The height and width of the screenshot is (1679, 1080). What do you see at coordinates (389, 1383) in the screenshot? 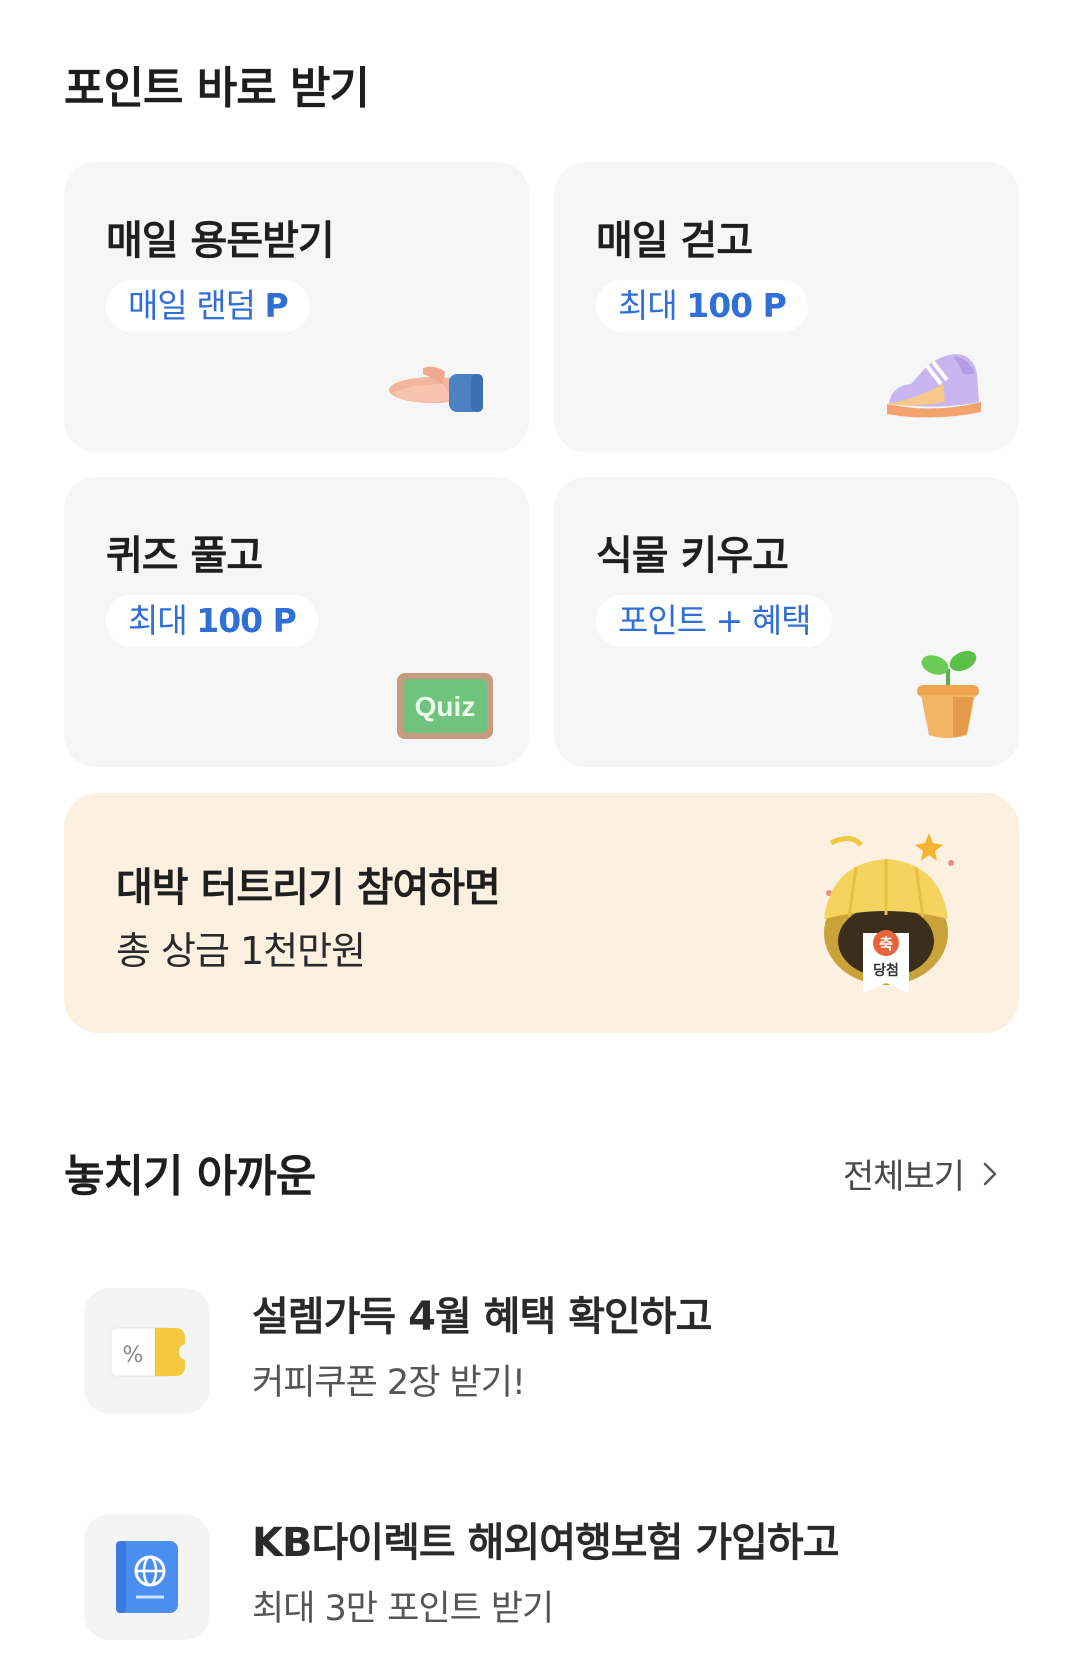
I see `item-subtitle: 커피쿠폰 2장 받기!` at bounding box center [389, 1383].